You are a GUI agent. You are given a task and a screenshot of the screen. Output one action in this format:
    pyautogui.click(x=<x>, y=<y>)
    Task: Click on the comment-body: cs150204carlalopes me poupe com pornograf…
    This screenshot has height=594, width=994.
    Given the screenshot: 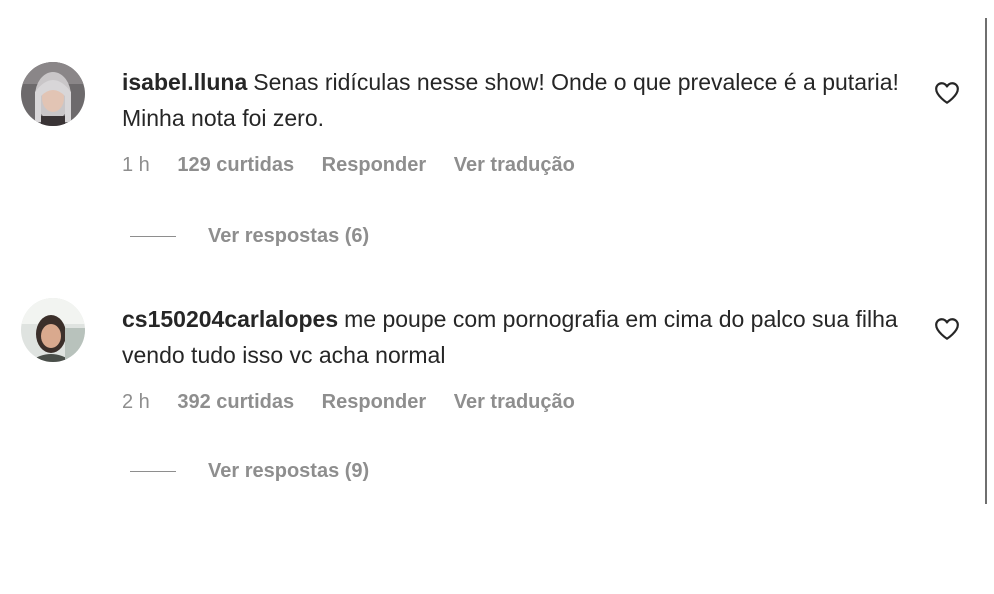 What is the action you would take?
    pyautogui.click(x=517, y=337)
    